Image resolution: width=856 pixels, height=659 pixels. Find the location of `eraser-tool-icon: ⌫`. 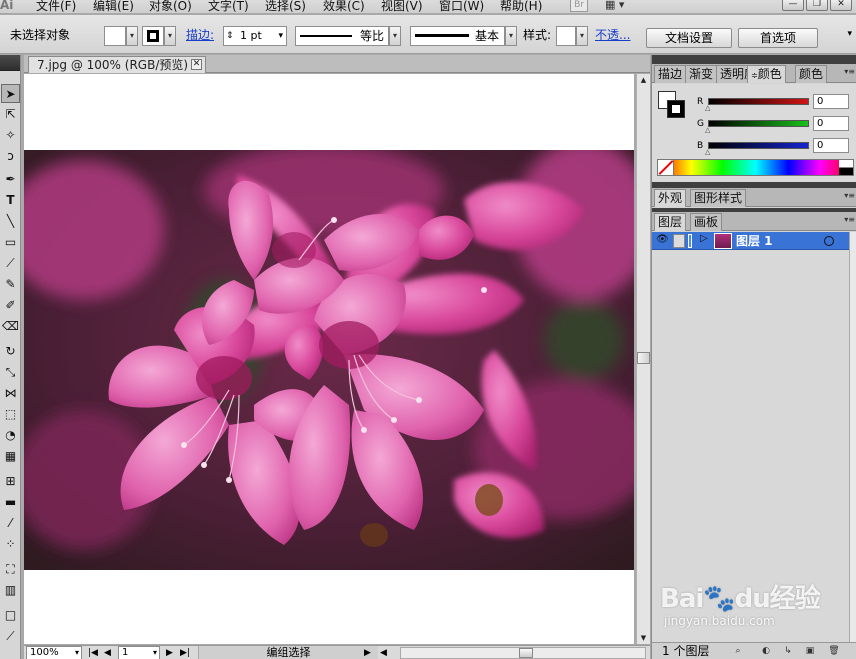

eraser-tool-icon: ⌫ is located at coordinates (10, 326).